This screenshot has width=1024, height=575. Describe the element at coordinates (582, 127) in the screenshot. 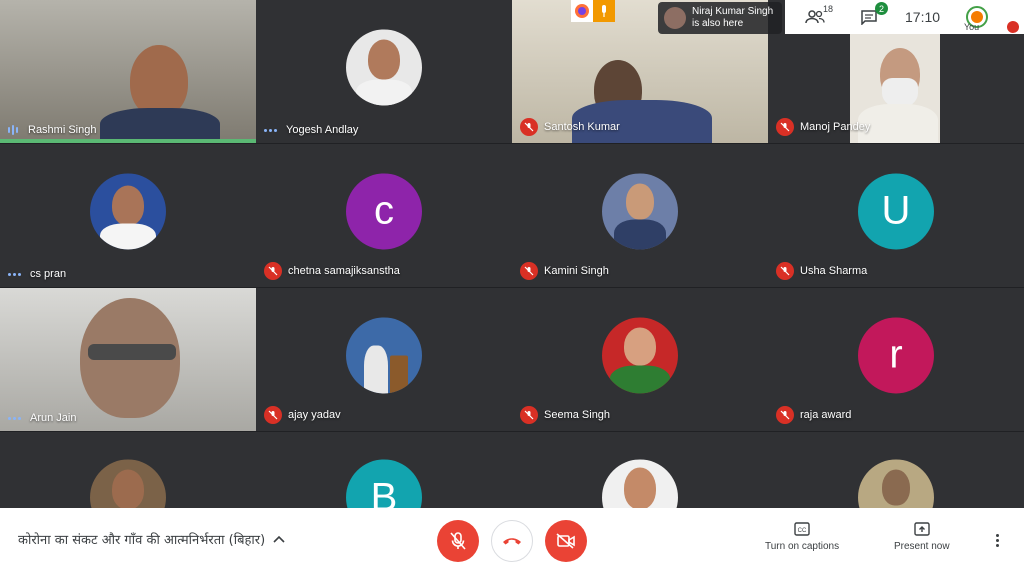

I see `participant-name: Santosh Kumar` at that location.